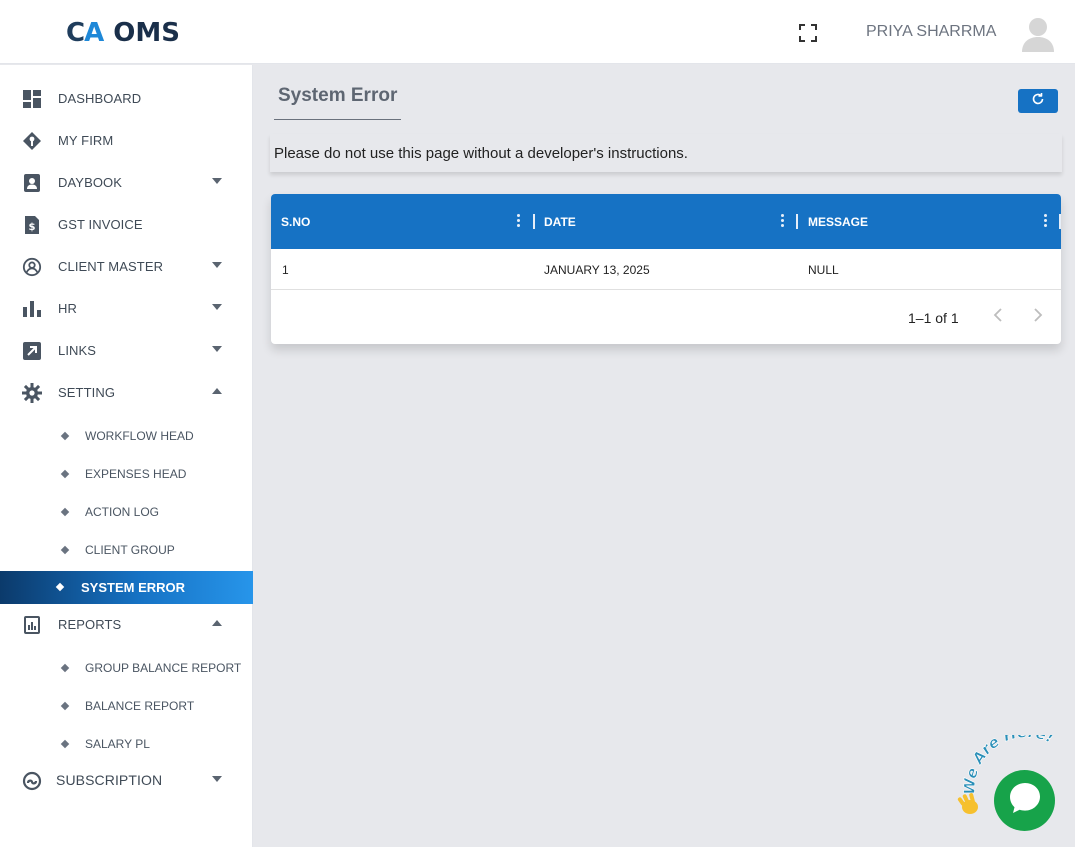  Describe the element at coordinates (1024, 800) in the screenshot. I see `chat-open-button` at that location.